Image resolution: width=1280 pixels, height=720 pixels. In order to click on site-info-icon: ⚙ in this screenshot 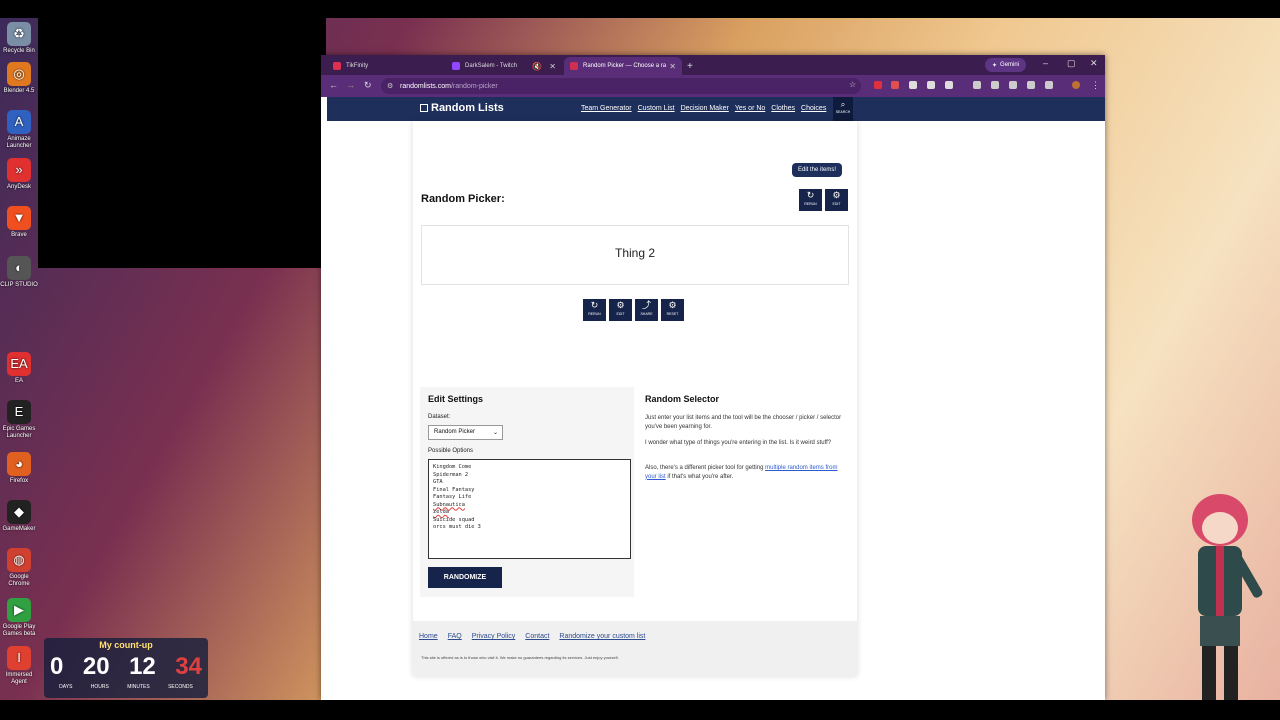, I will do `click(390, 86)`.